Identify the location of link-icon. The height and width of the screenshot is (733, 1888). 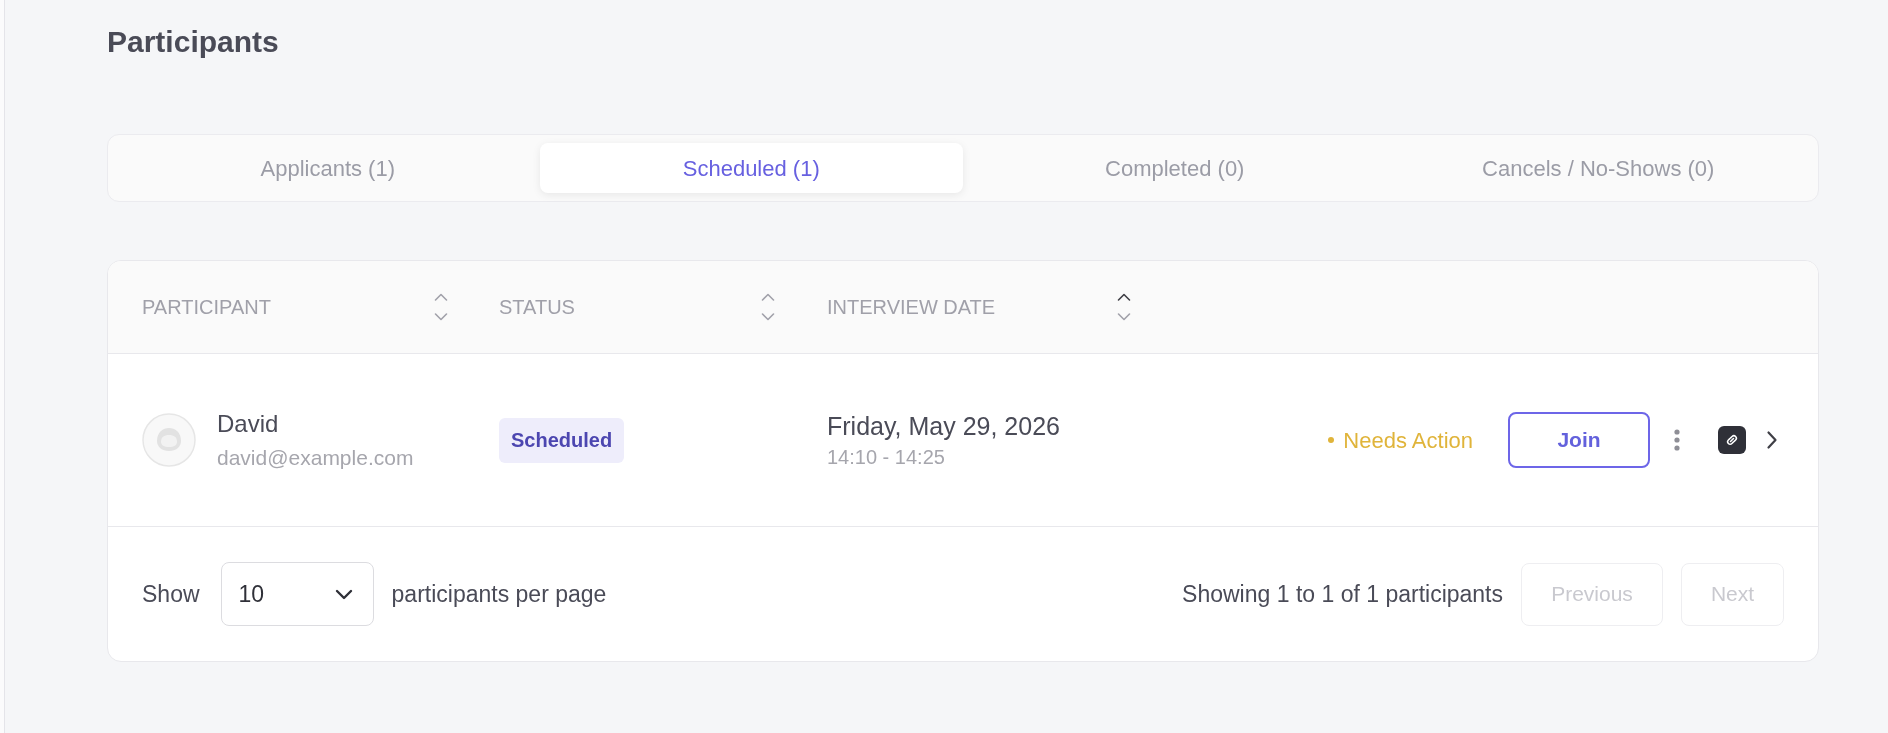
(1732, 440).